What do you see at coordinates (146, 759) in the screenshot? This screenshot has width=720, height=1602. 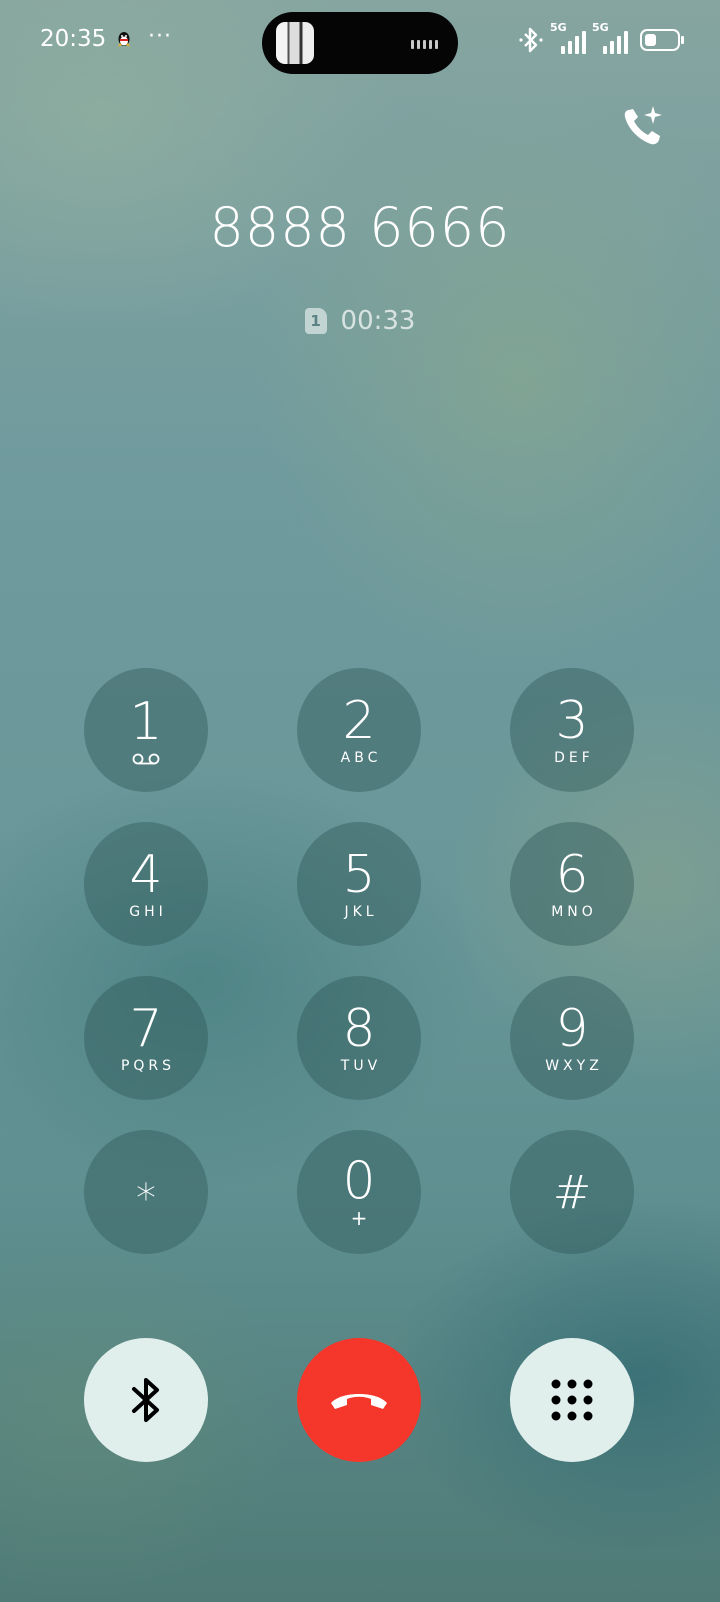 I see `voicemail-icon` at bounding box center [146, 759].